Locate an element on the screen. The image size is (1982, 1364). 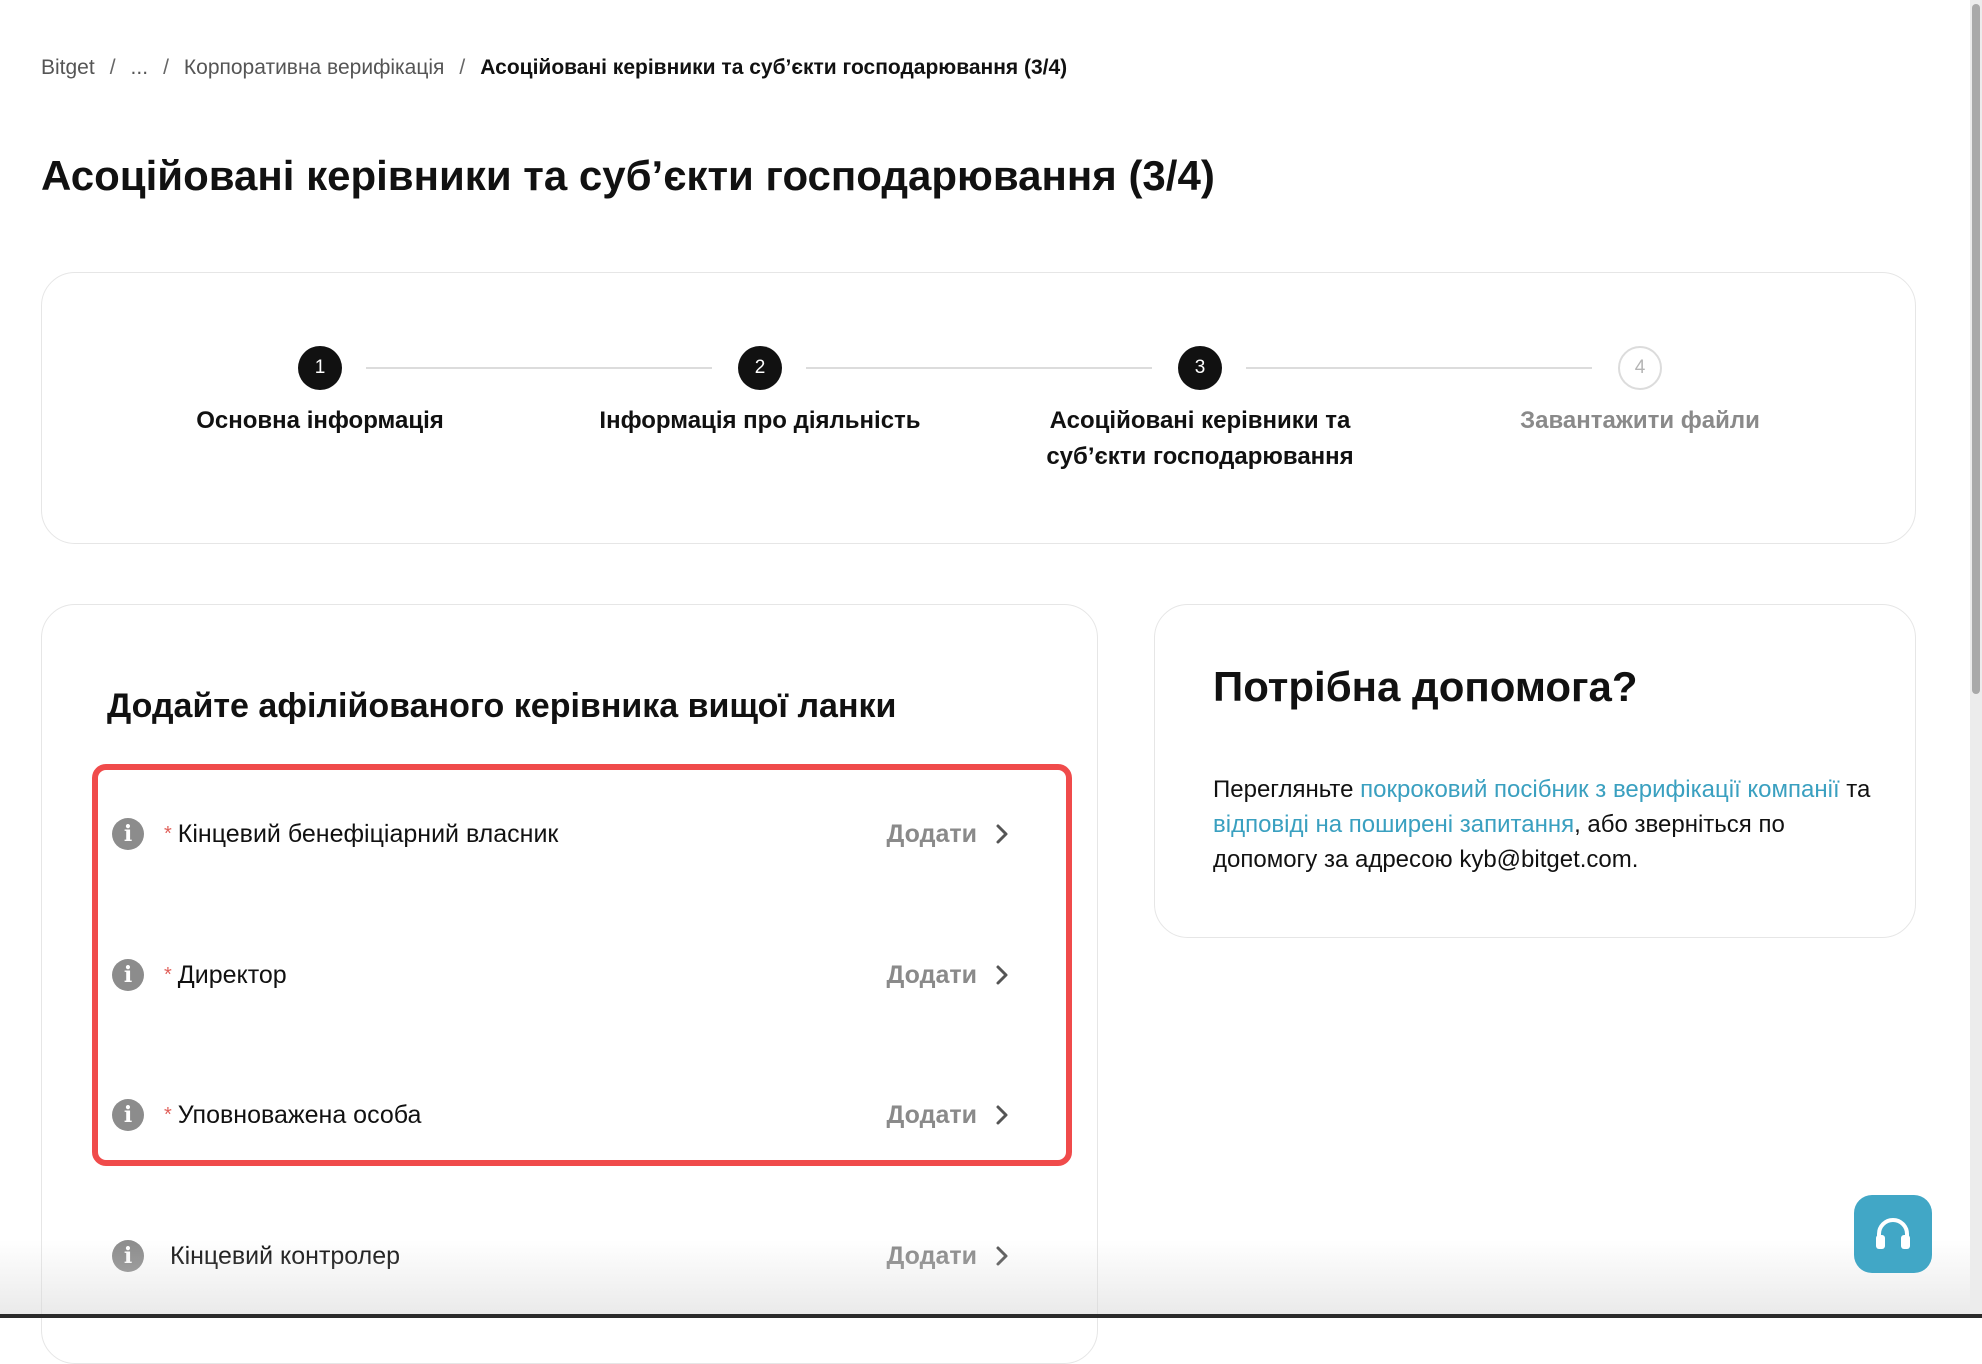
step-1-label-line: Основна інформація is located at coordinates (320, 420).